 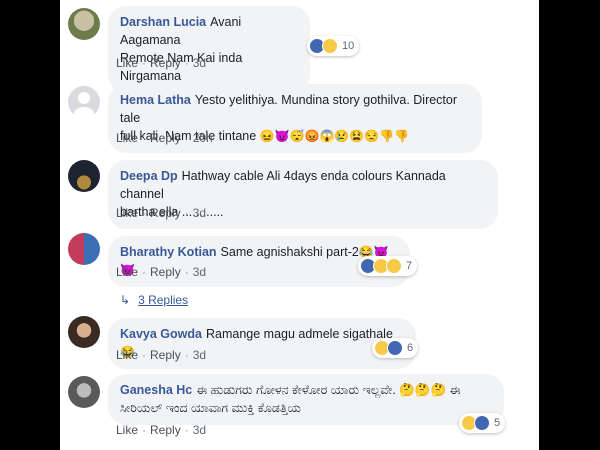 I want to click on reaction-summary: 5, so click(x=482, y=423).